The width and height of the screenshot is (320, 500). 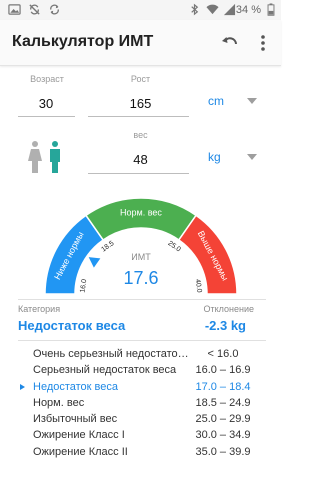 What do you see at coordinates (225, 325) in the screenshot?
I see `deviation-value: -2.3 kg` at bounding box center [225, 325].